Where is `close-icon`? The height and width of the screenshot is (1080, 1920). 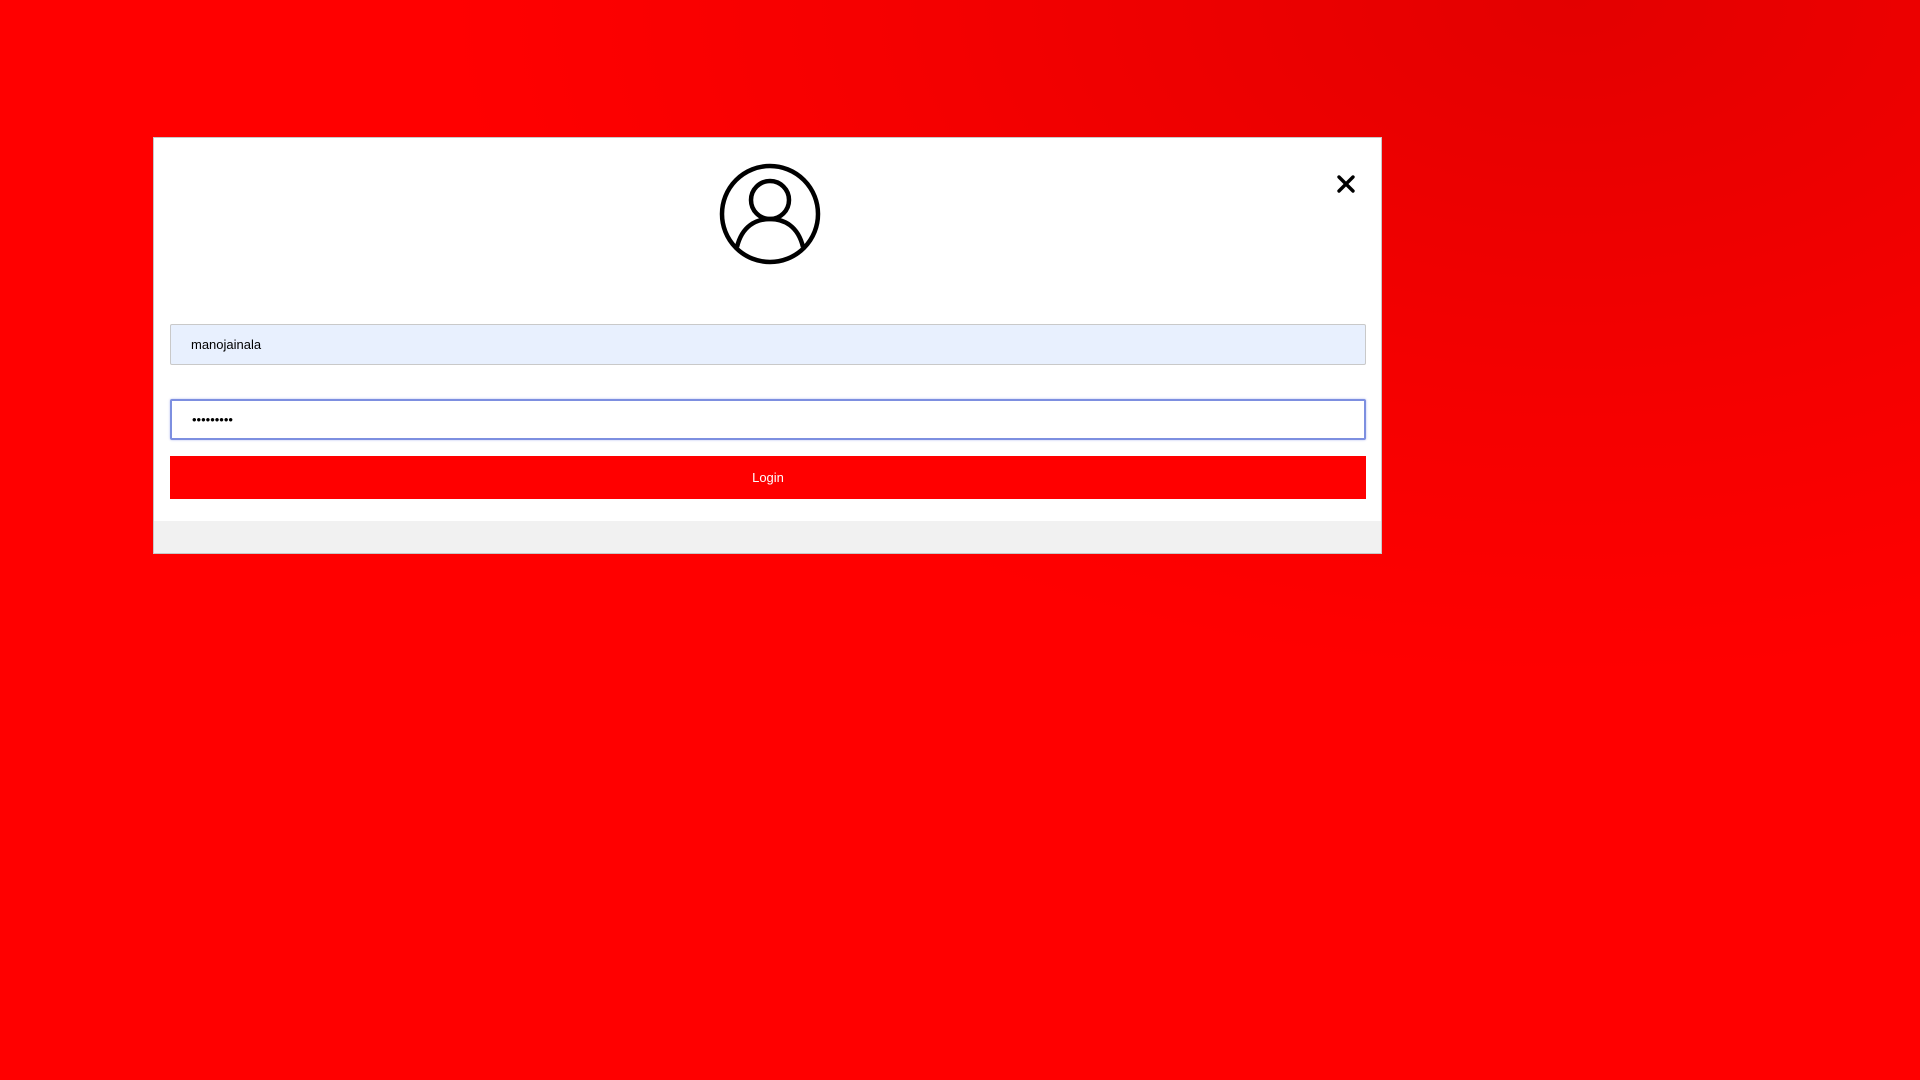 close-icon is located at coordinates (1346, 184).